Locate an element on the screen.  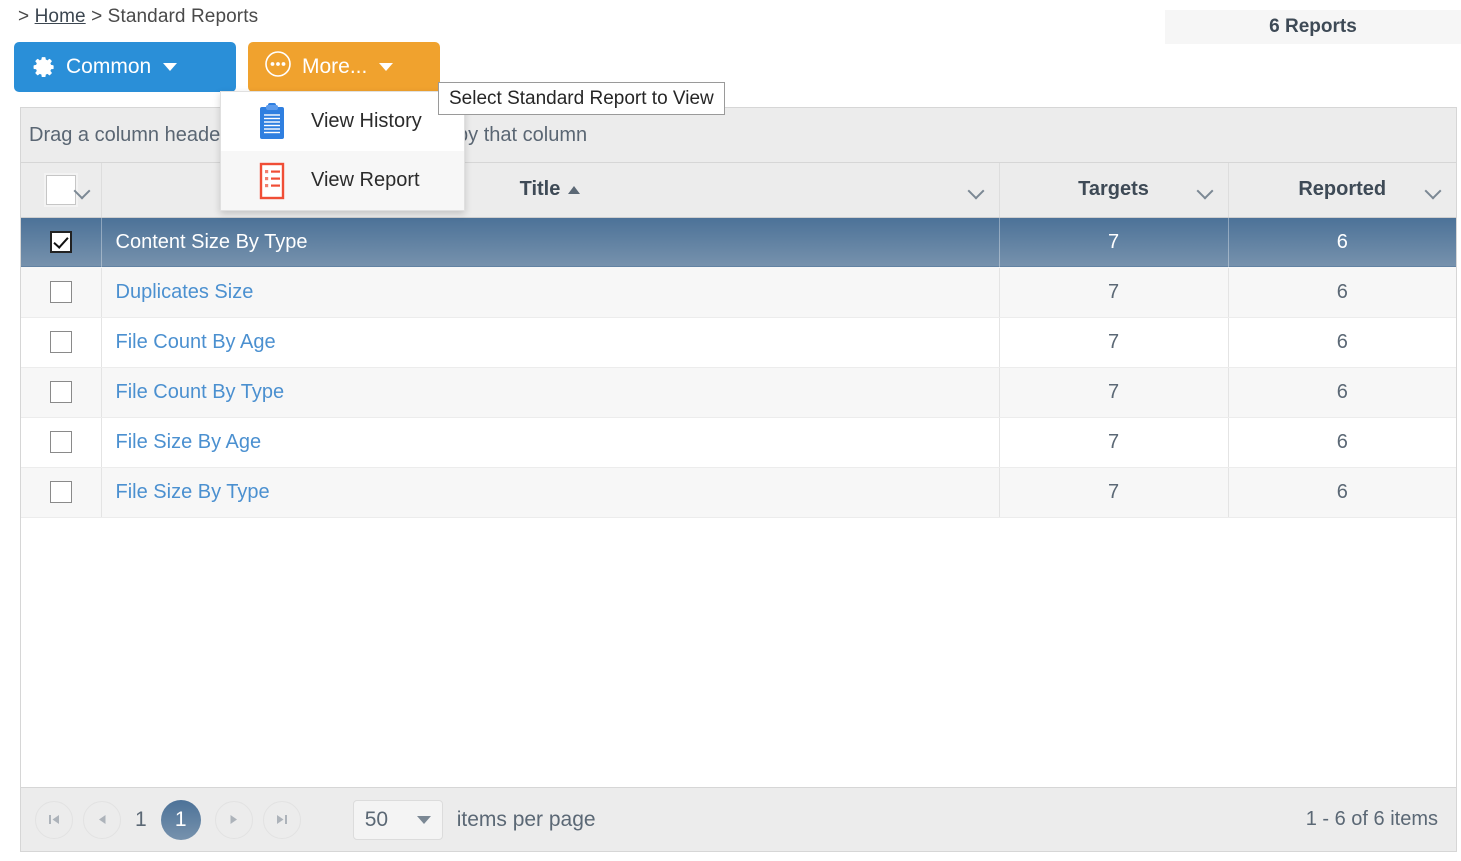
table-row: File Count By Age 7 6 is located at coordinates (738, 342).